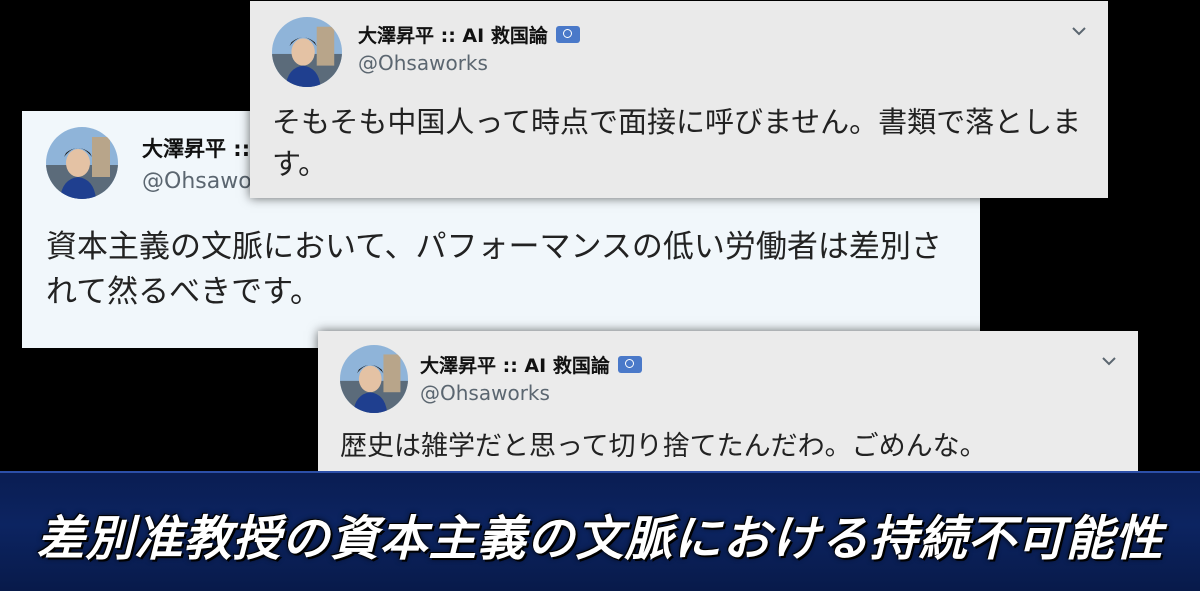 This screenshot has height=591, width=1200. Describe the element at coordinates (494, 269) in the screenshot. I see `tweet-text: 資本主義の文脈において、パフォーマンスの低い労働者は差別されて然るべきです。` at that location.